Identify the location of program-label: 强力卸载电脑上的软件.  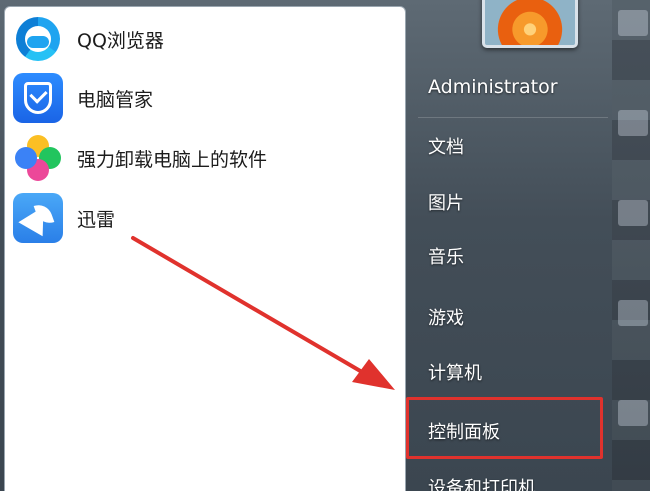
(172, 159).